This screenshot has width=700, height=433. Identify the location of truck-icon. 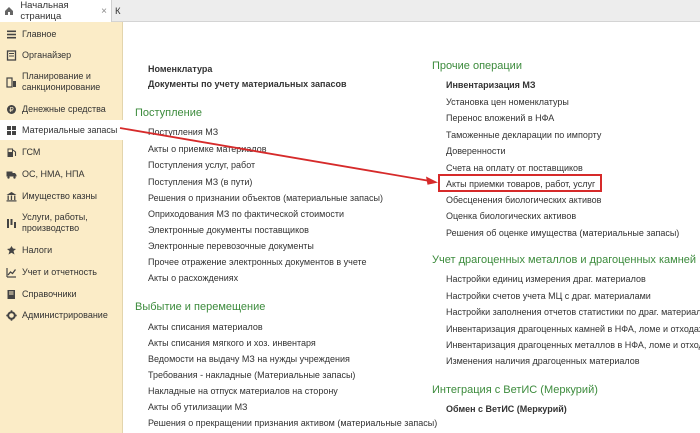
(11, 174).